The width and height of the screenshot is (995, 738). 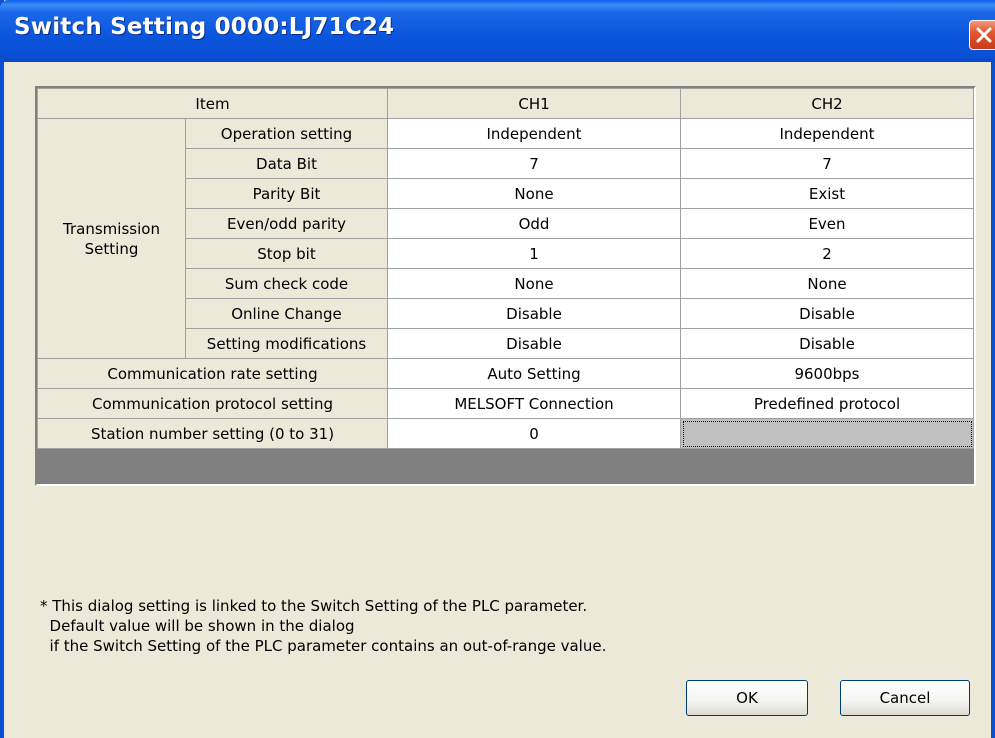 What do you see at coordinates (827, 223) in the screenshot?
I see `ch2-value-cell: Even` at bounding box center [827, 223].